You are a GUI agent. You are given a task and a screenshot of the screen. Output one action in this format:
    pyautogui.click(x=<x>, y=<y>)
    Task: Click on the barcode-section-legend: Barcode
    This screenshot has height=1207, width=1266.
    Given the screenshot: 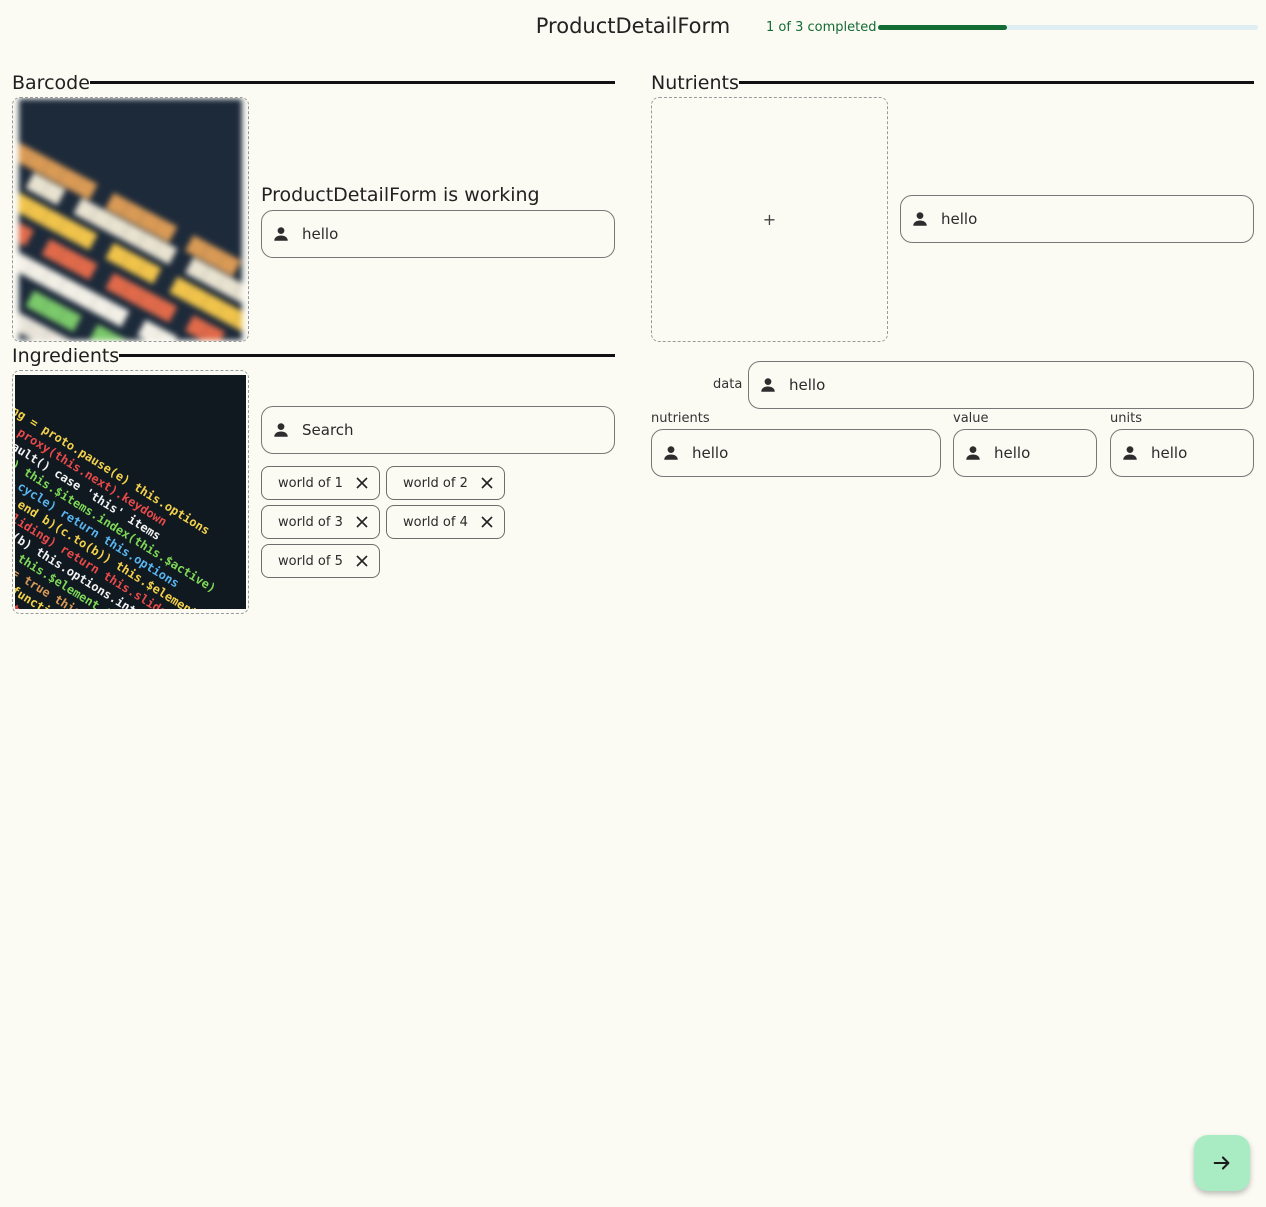 What is the action you would take?
    pyautogui.click(x=313, y=82)
    